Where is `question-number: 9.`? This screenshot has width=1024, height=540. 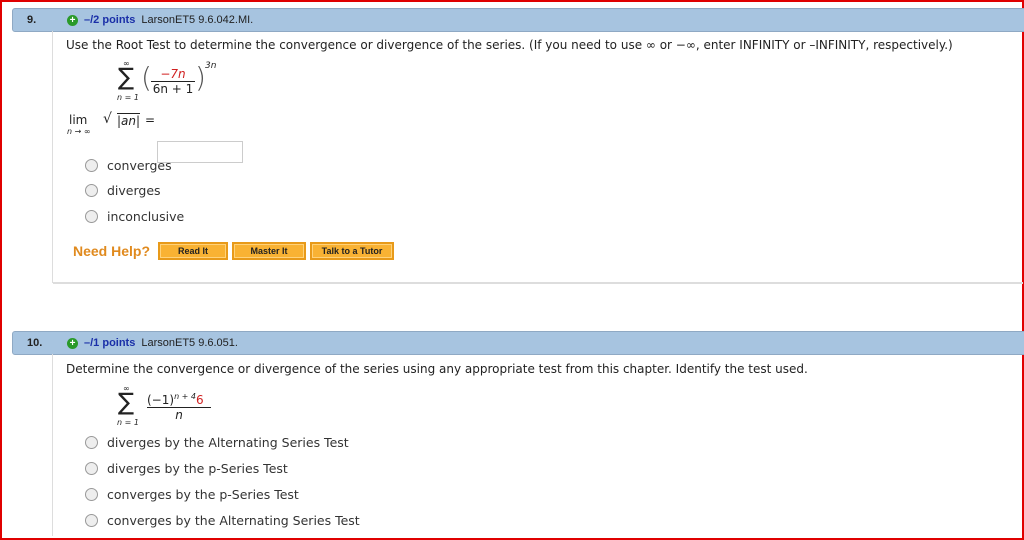
question-number: 9. is located at coordinates (32, 20).